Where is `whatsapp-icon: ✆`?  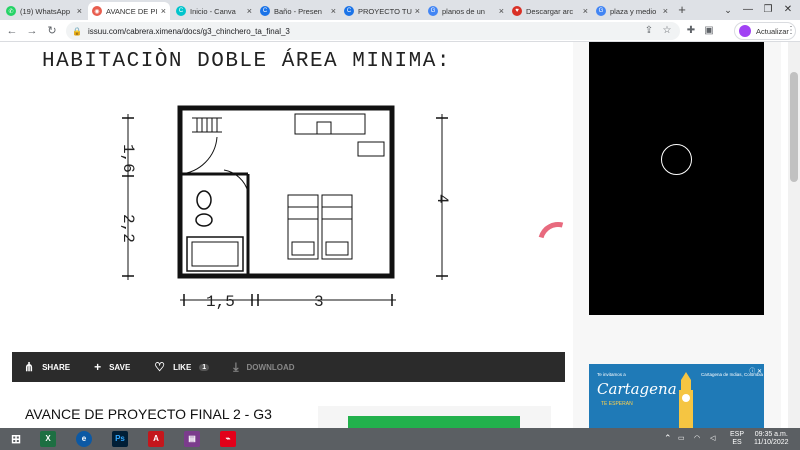 whatsapp-icon: ✆ is located at coordinates (11, 11).